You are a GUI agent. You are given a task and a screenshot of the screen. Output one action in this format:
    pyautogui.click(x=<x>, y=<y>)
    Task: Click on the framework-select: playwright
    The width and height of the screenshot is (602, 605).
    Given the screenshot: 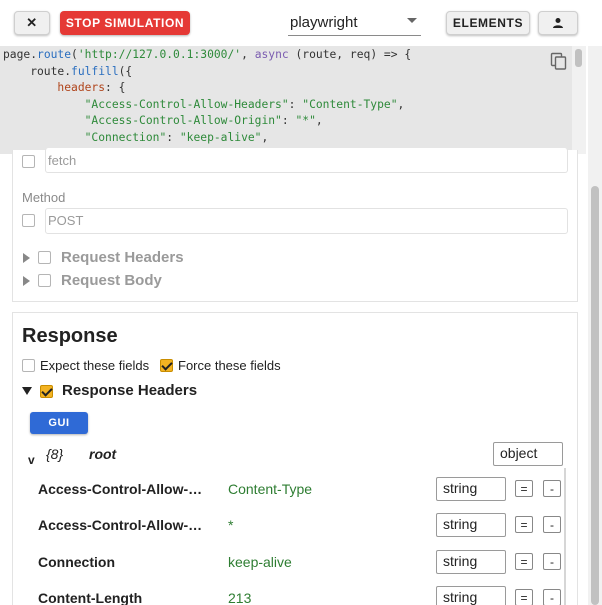 What is the action you would take?
    pyautogui.click(x=354, y=23)
    